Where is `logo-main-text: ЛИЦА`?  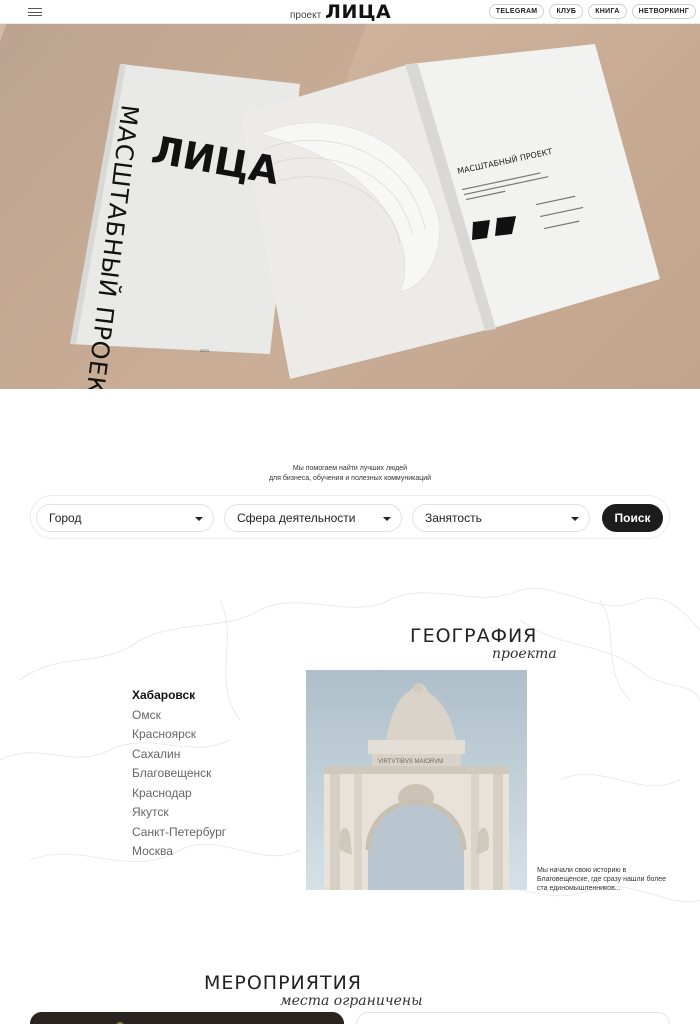 logo-main-text: ЛИЦА is located at coordinates (358, 12).